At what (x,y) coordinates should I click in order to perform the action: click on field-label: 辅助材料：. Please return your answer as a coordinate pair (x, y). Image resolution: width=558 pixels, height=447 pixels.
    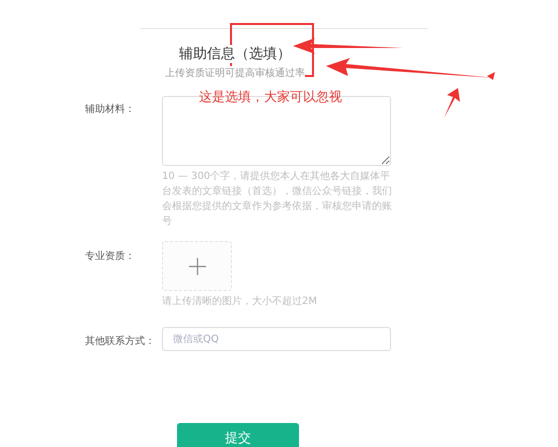
    Looking at the image, I should click on (110, 109).